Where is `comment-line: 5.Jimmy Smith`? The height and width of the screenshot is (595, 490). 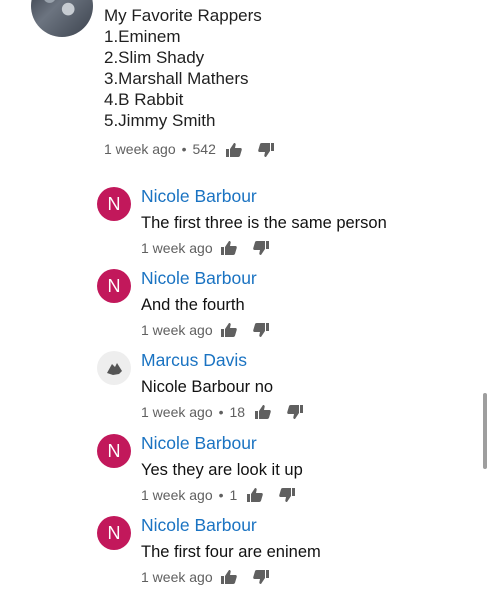
comment-line: 5.Jimmy Smith is located at coordinates (160, 120).